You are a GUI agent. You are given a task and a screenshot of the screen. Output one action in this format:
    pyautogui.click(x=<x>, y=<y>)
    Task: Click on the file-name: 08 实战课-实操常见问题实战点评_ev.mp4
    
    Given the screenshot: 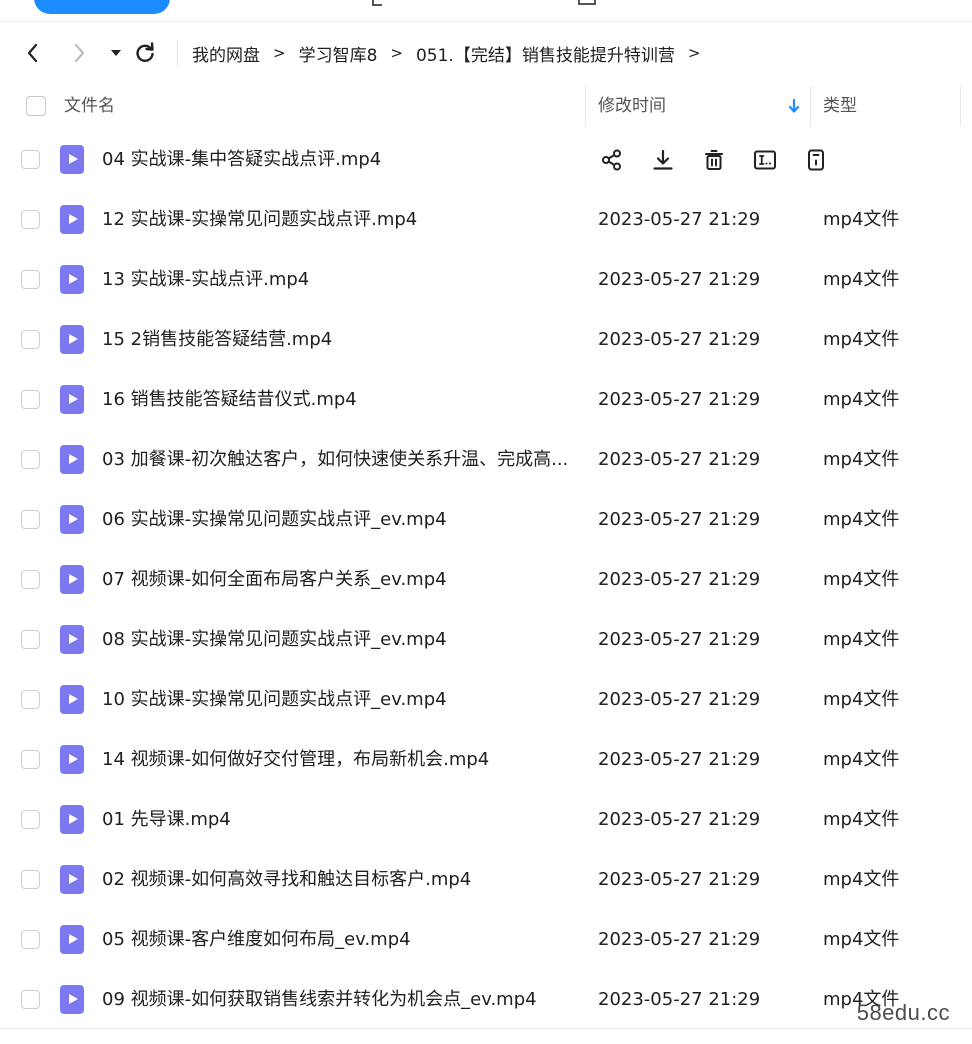 What is the action you would take?
    pyautogui.click(x=337, y=640)
    